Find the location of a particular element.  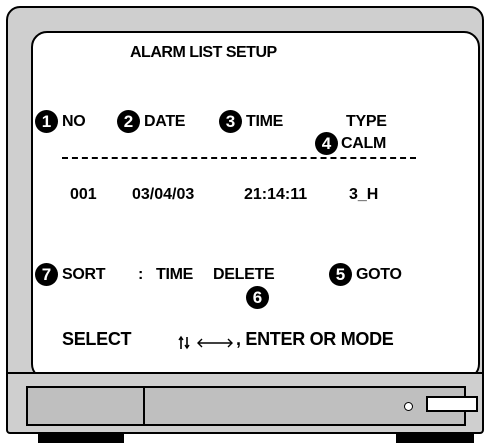

badge-3: 3 is located at coordinates (230, 121).